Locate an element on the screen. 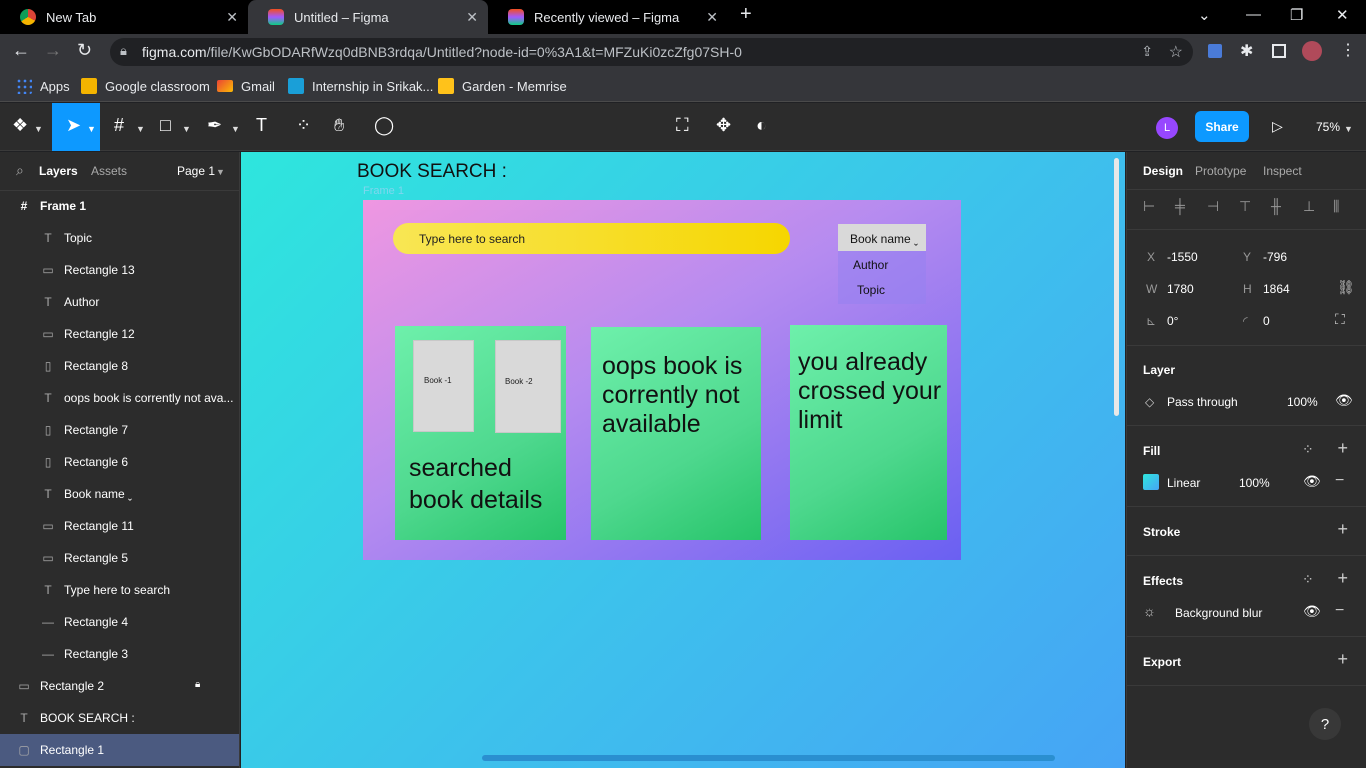  pen-tool-icon: ✒ is located at coordinates (214, 125).